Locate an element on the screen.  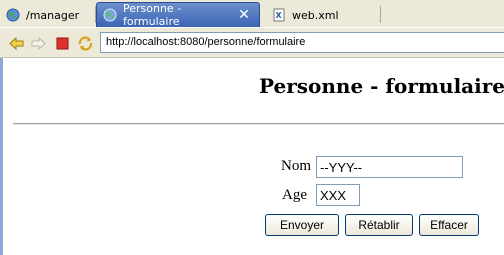
envoyer-button: Envoyer is located at coordinates (302, 225).